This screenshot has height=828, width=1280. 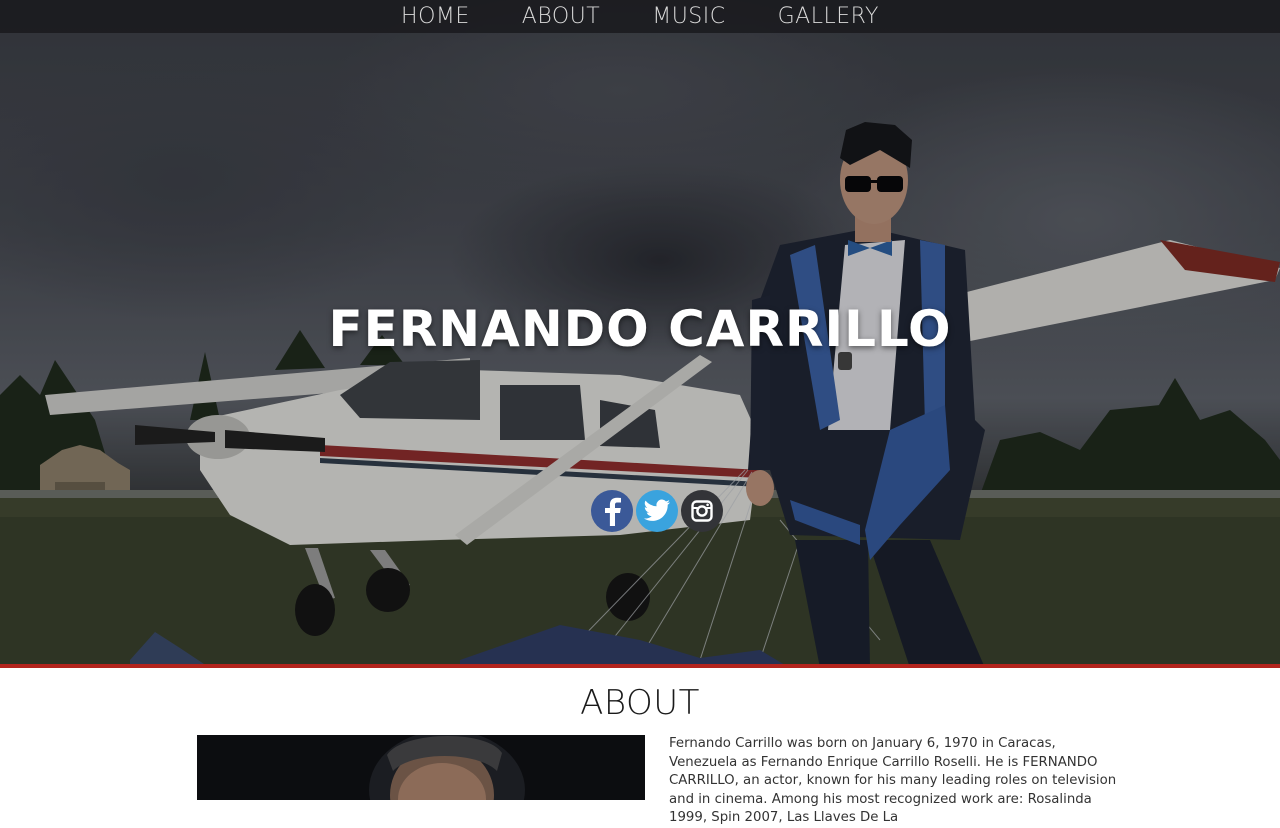 I want to click on twitter-link, so click(x=657, y=511).